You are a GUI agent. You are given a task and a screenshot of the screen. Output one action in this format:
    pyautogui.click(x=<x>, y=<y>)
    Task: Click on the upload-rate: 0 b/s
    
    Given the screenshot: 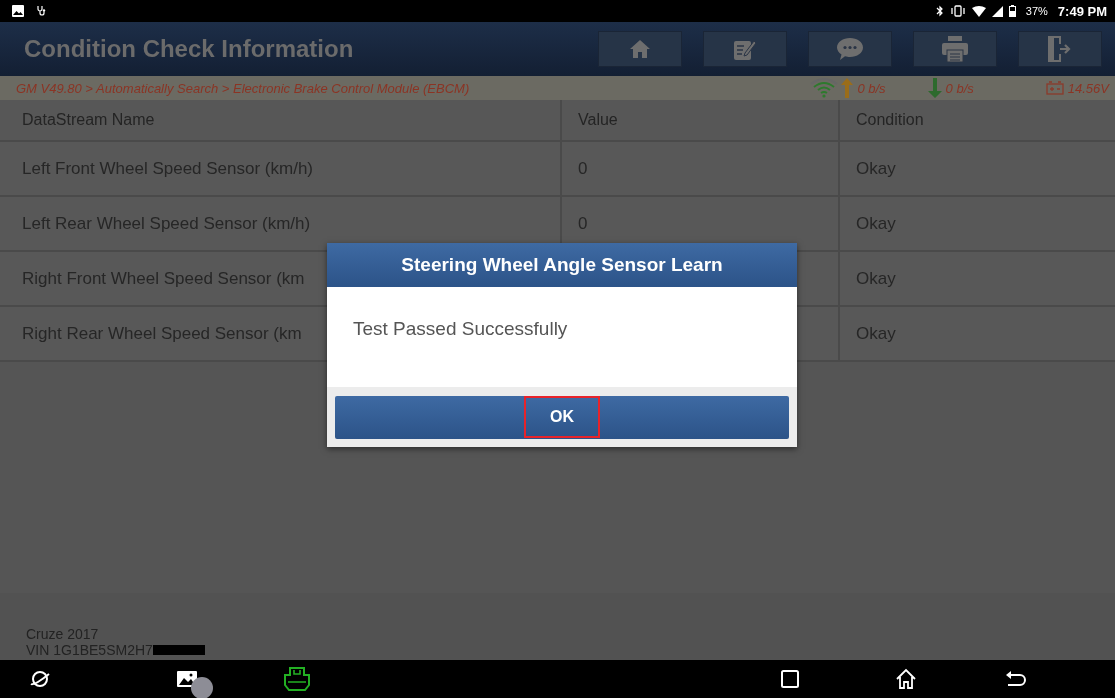 What is the action you would take?
    pyautogui.click(x=871, y=88)
    